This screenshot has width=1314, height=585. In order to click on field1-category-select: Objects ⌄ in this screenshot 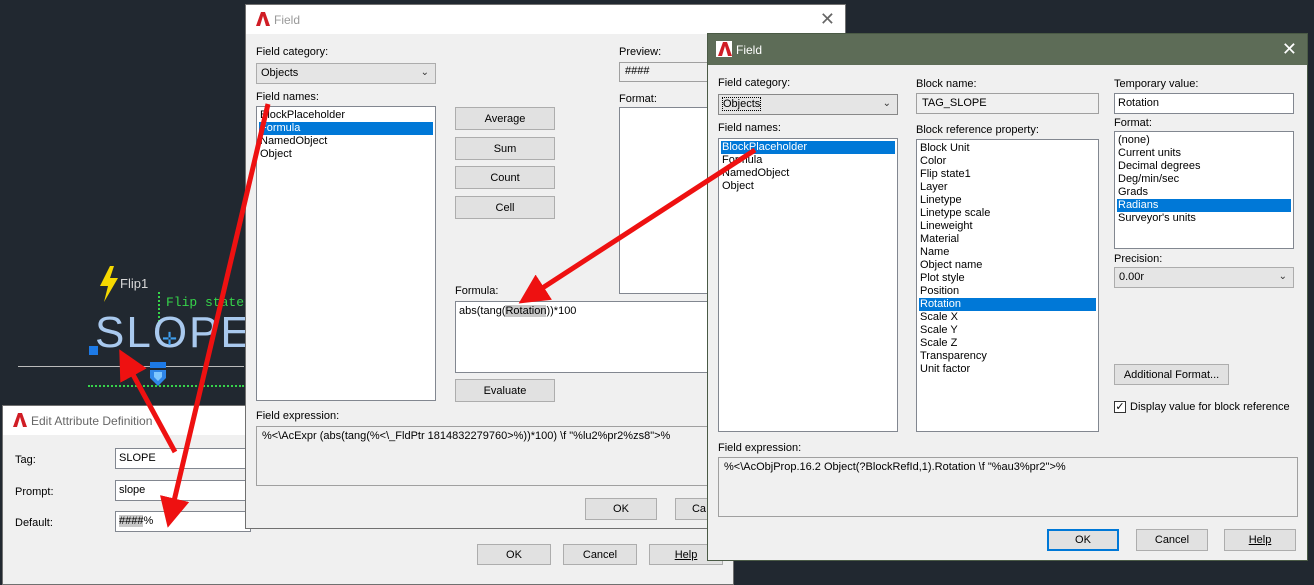, I will do `click(346, 73)`.